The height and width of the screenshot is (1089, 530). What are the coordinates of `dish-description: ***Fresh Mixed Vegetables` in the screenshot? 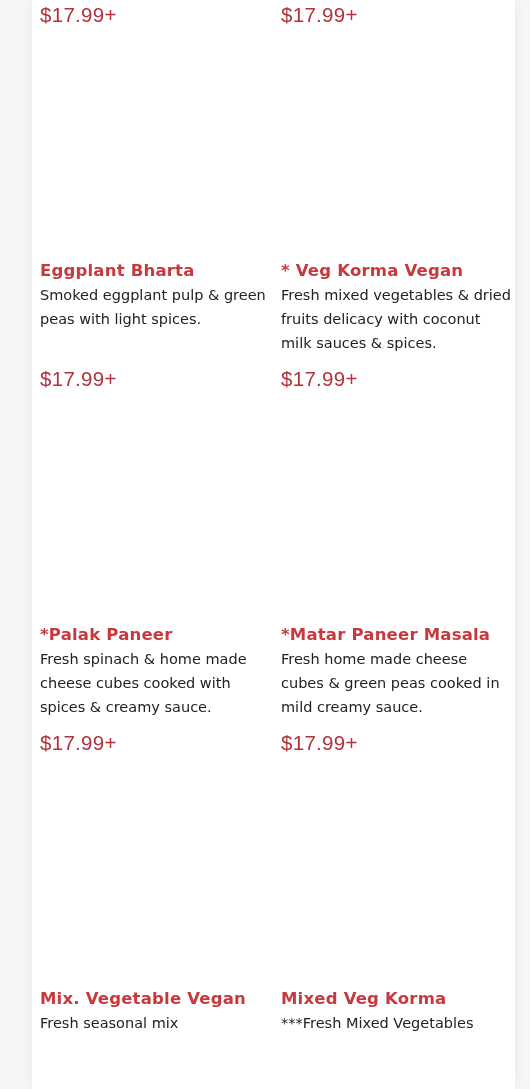 It's located at (377, 1023).